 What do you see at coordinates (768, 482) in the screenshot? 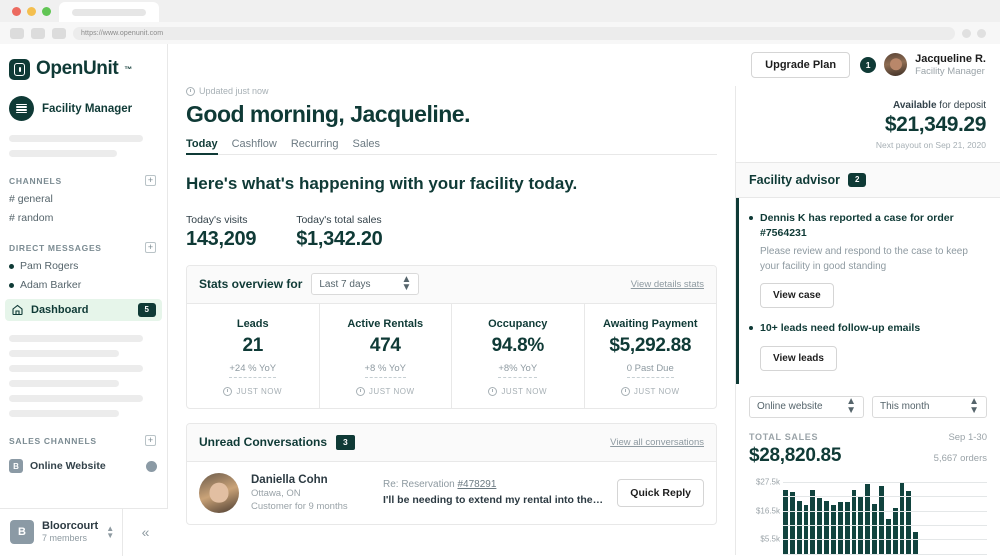
I see `chart-y-tick-label: $27.5k` at bounding box center [768, 482].